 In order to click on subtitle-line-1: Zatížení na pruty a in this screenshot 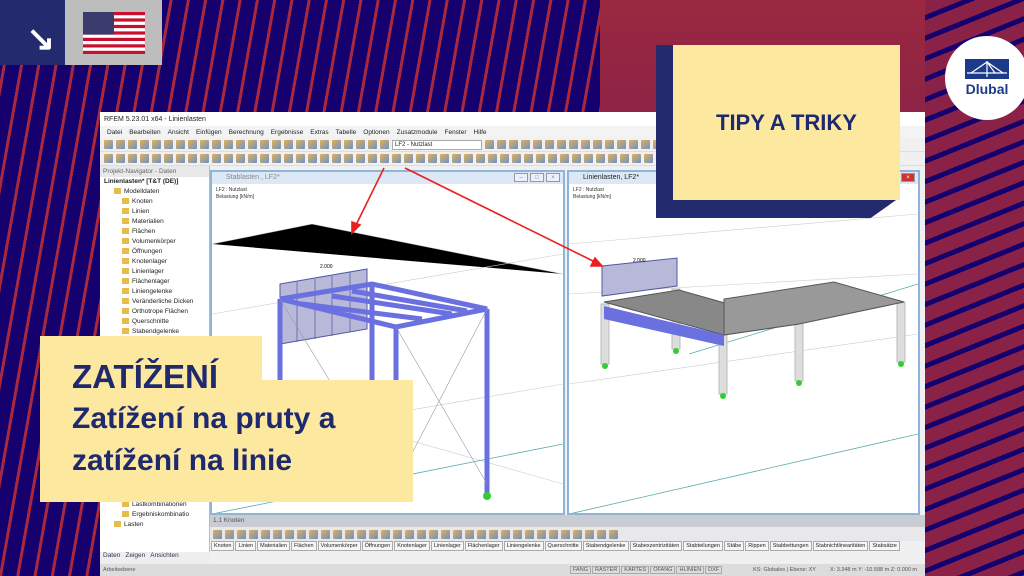, I will do `click(204, 418)`.